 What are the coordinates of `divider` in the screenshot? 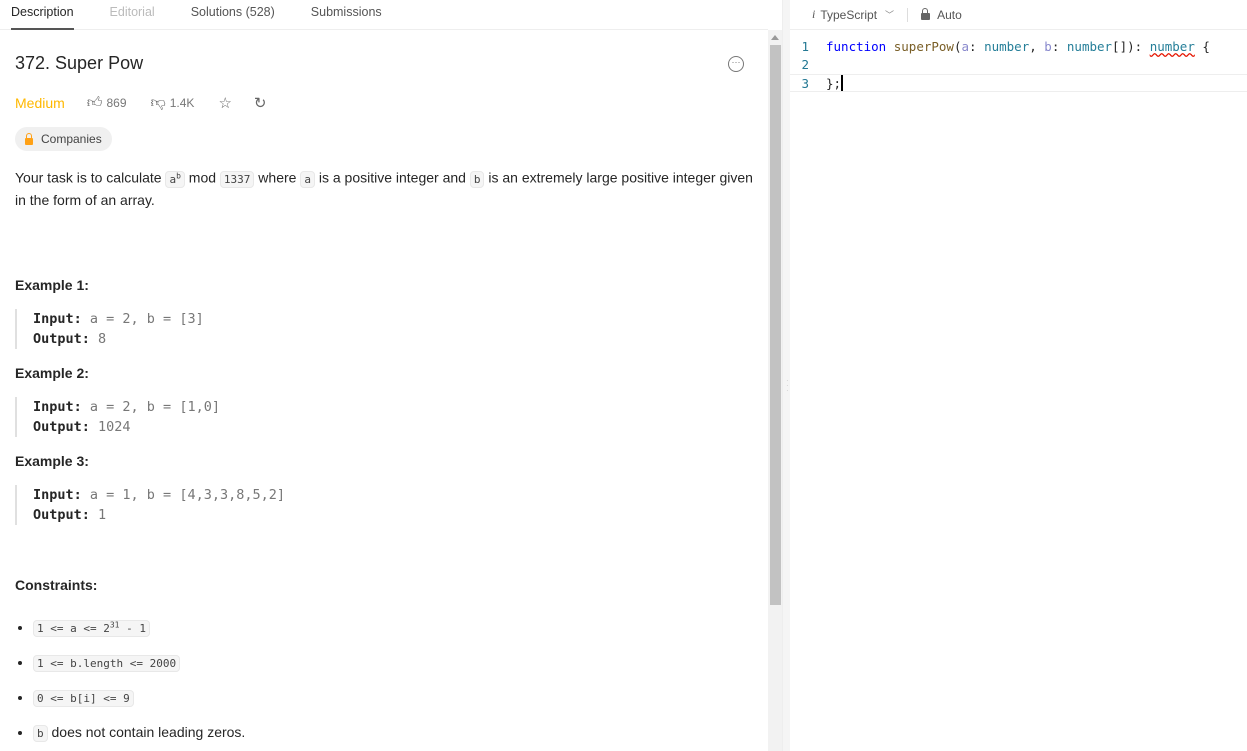 It's located at (908, 14).